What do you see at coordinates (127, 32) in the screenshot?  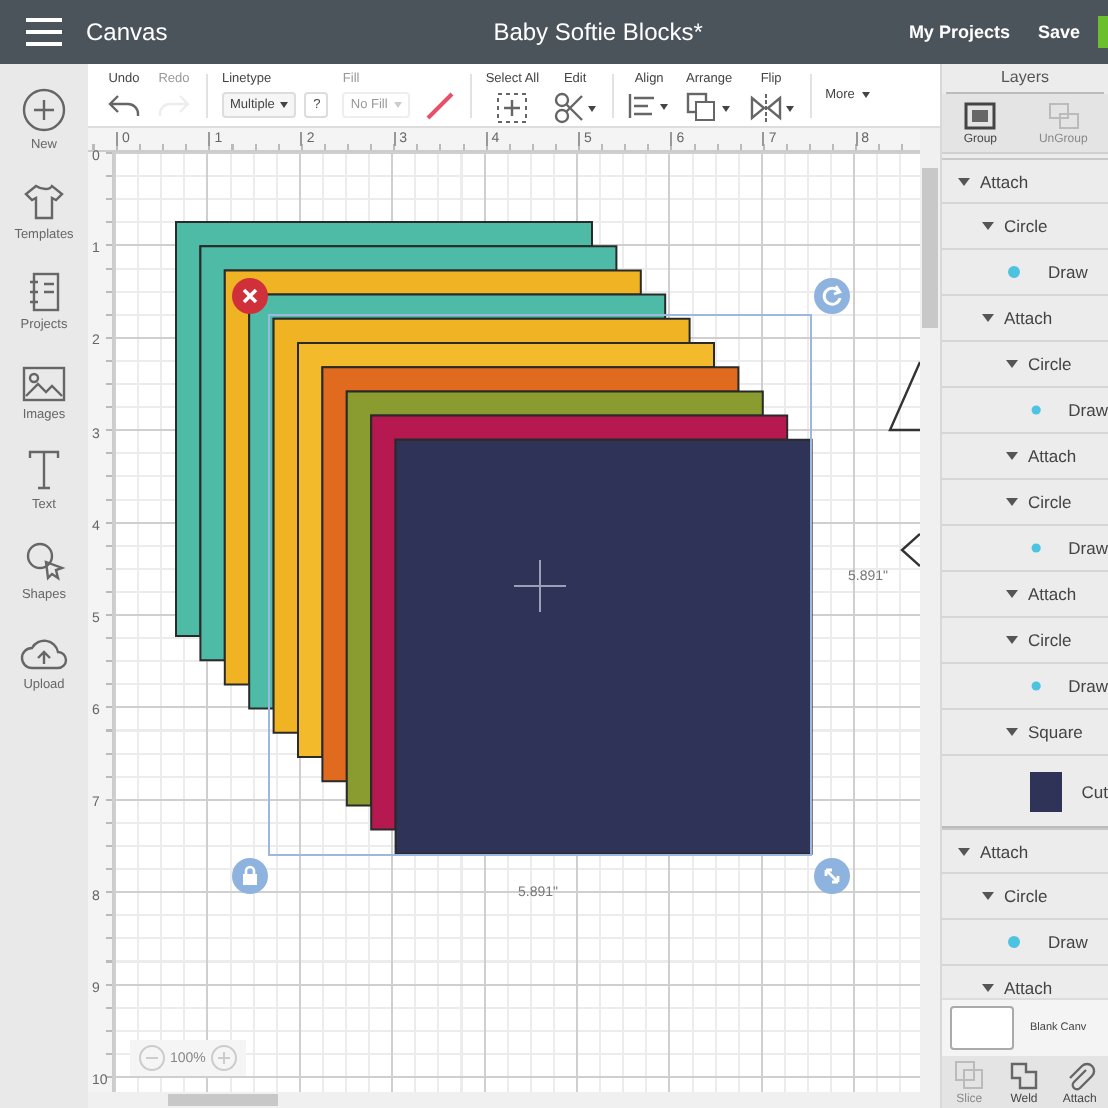 I see `app-name: Canvas` at bounding box center [127, 32].